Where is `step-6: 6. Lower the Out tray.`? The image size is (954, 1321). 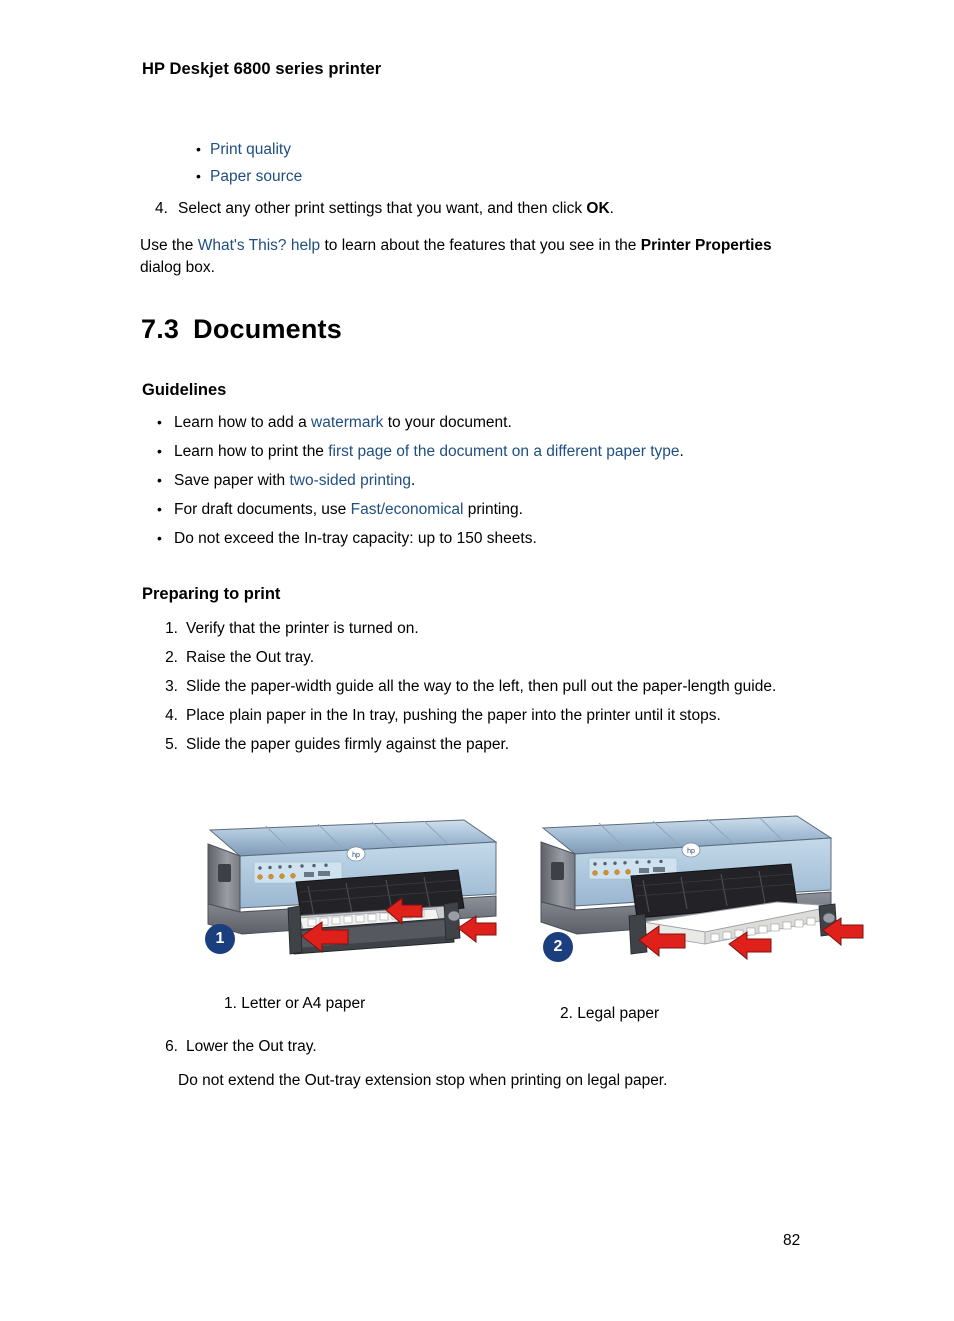 step-6: 6. Lower the Out tray. is located at coordinates (234, 1047).